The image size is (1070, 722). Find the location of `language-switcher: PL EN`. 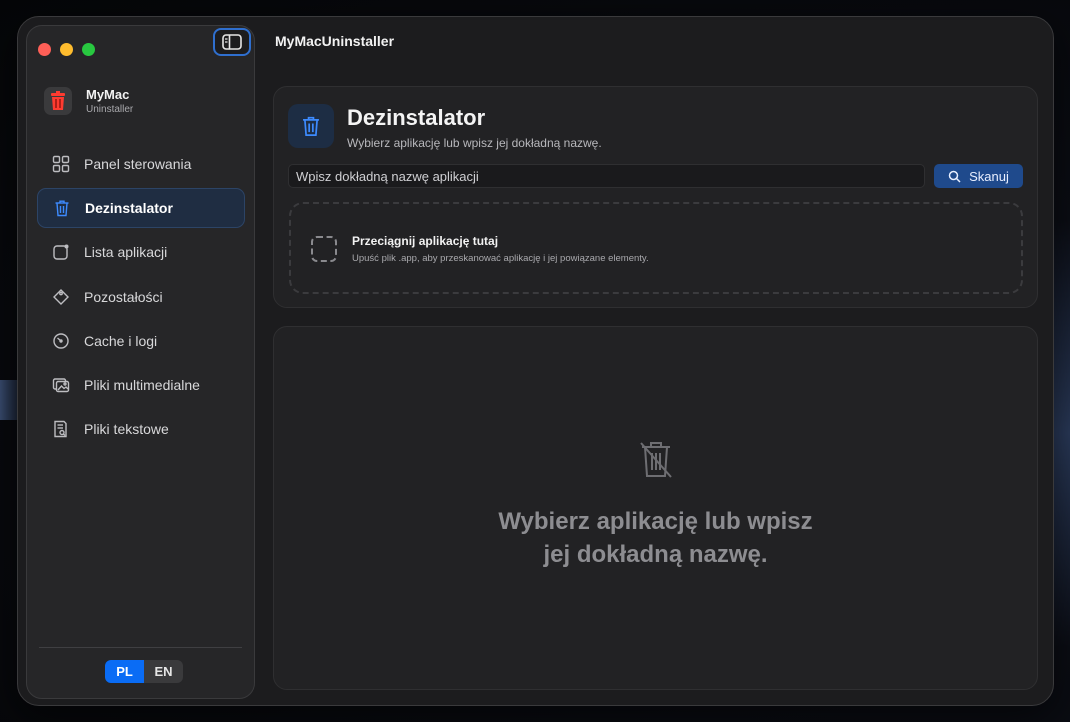

language-switcher: PL EN is located at coordinates (144, 671).